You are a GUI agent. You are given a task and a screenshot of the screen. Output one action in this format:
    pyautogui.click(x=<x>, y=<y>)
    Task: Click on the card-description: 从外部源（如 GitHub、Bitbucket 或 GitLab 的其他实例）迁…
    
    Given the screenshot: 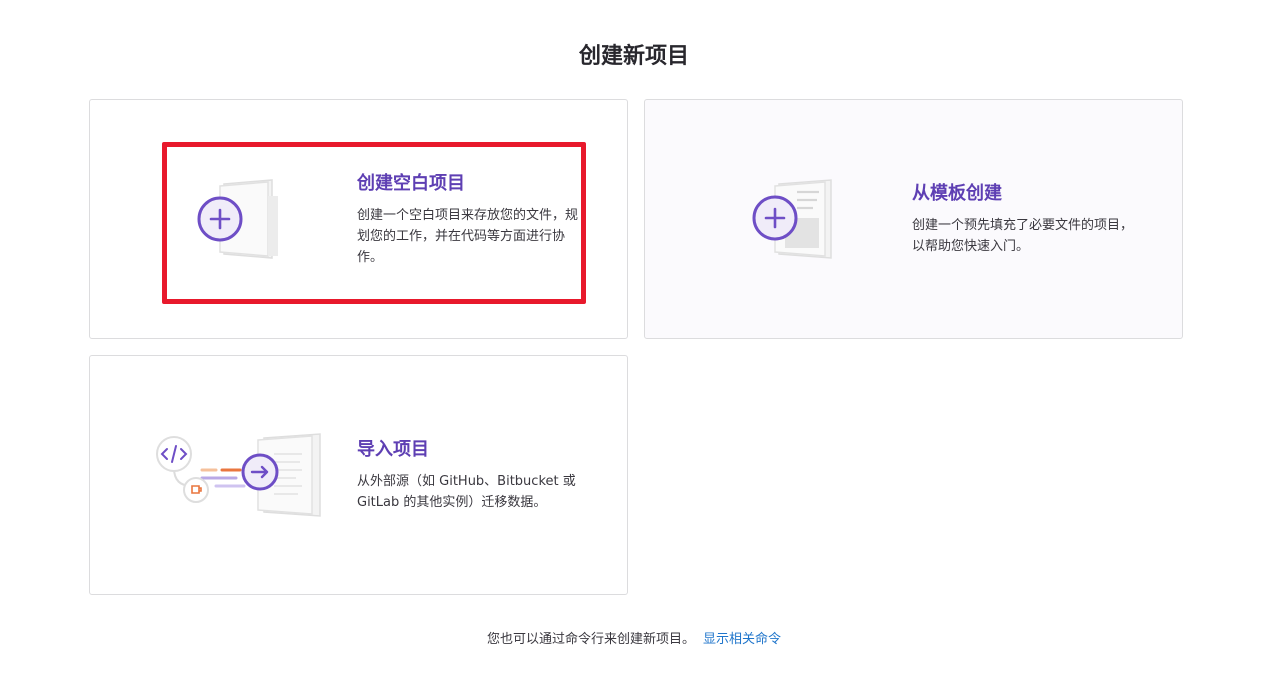 What is the action you would take?
    pyautogui.click(x=466, y=492)
    